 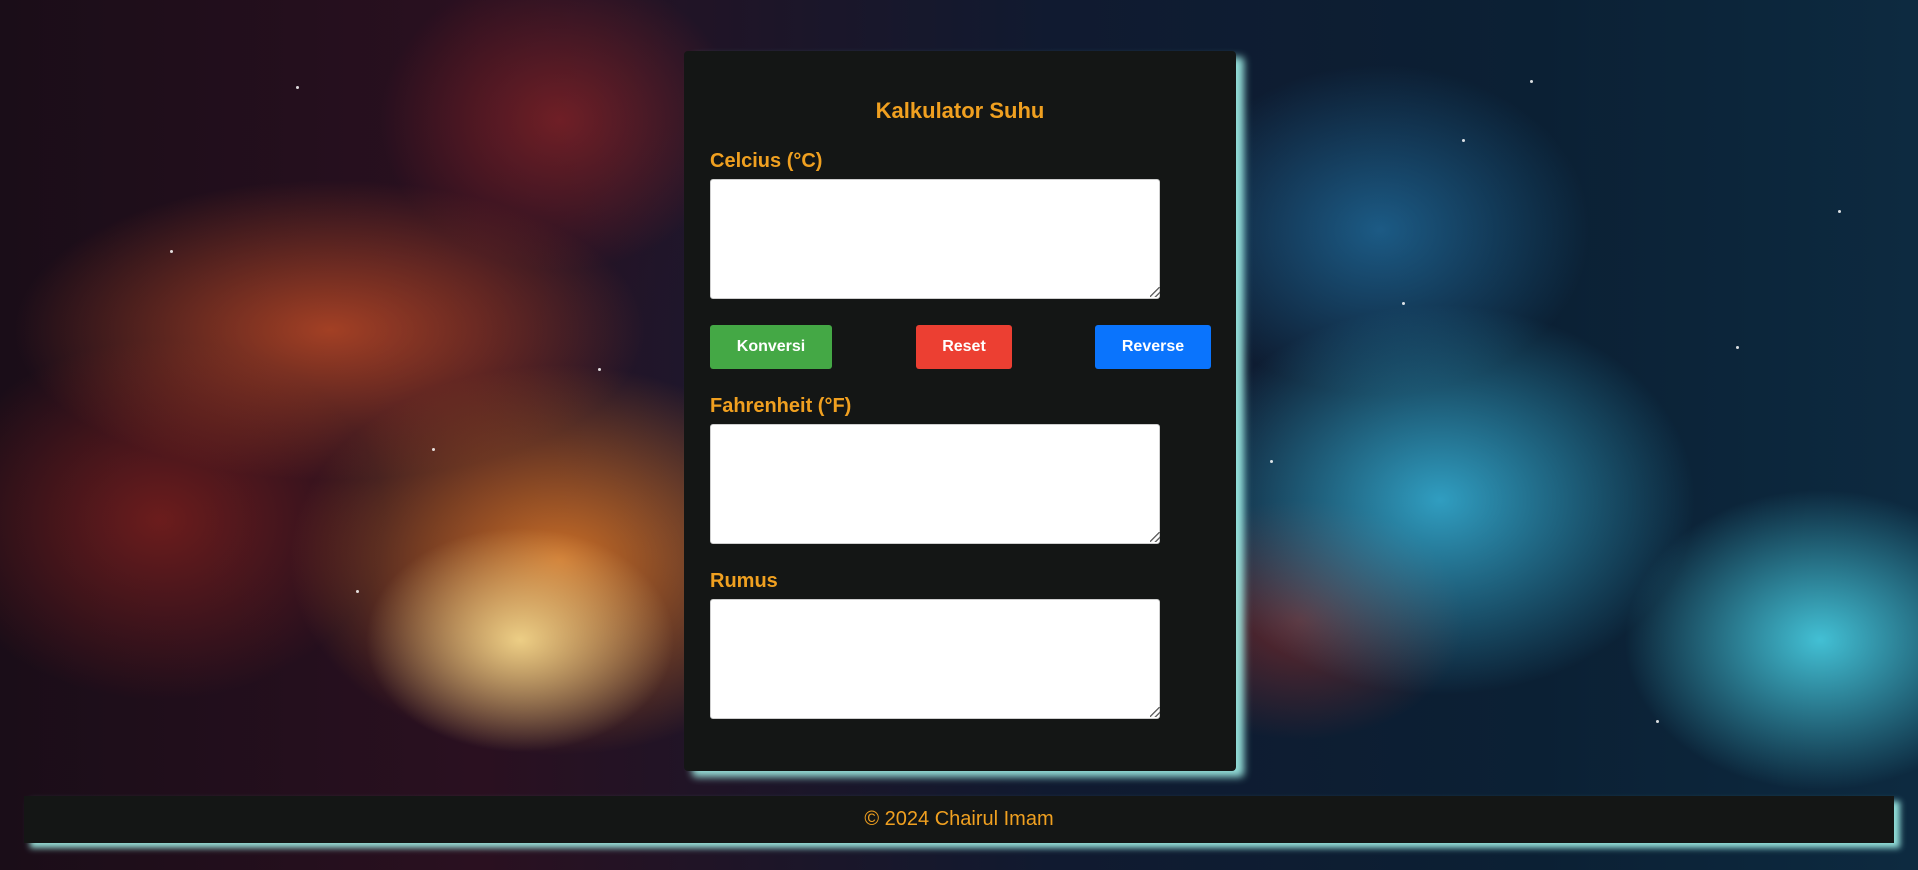 I want to click on konversi-button: Konversi, so click(x=771, y=347).